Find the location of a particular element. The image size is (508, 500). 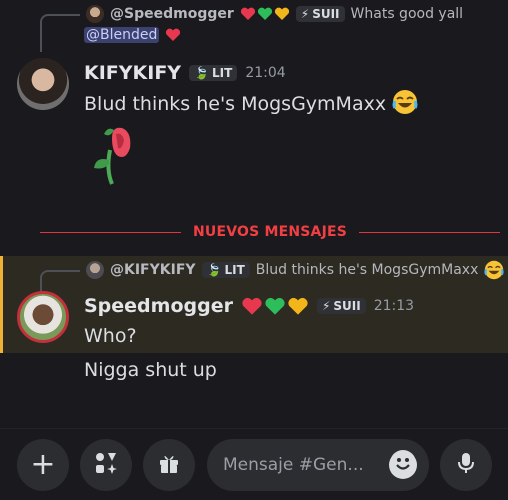

message-input-wrapper is located at coordinates (318, 465).